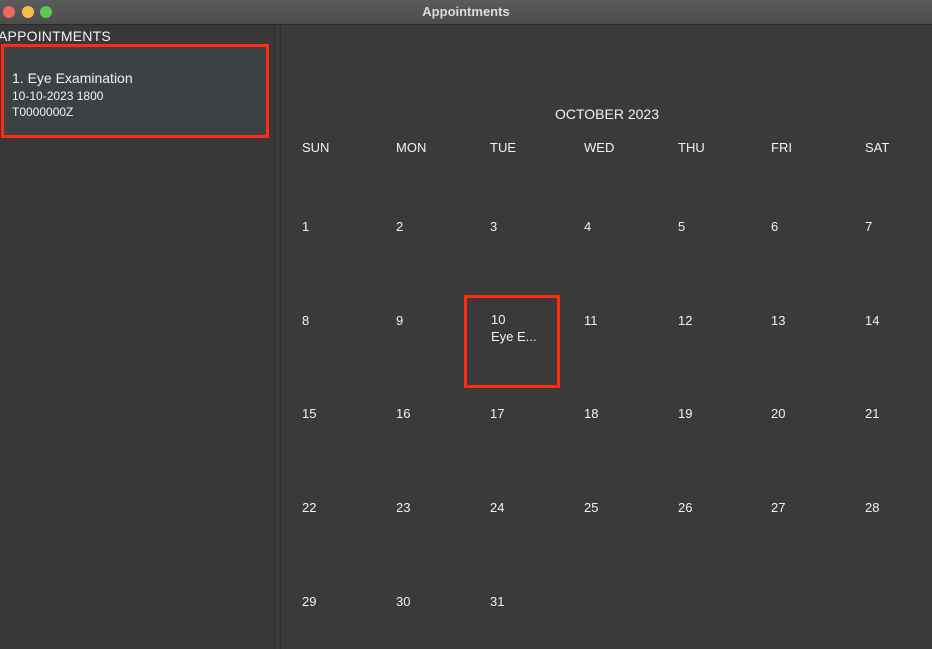  I want to click on calendar-day: 25, so click(591, 507).